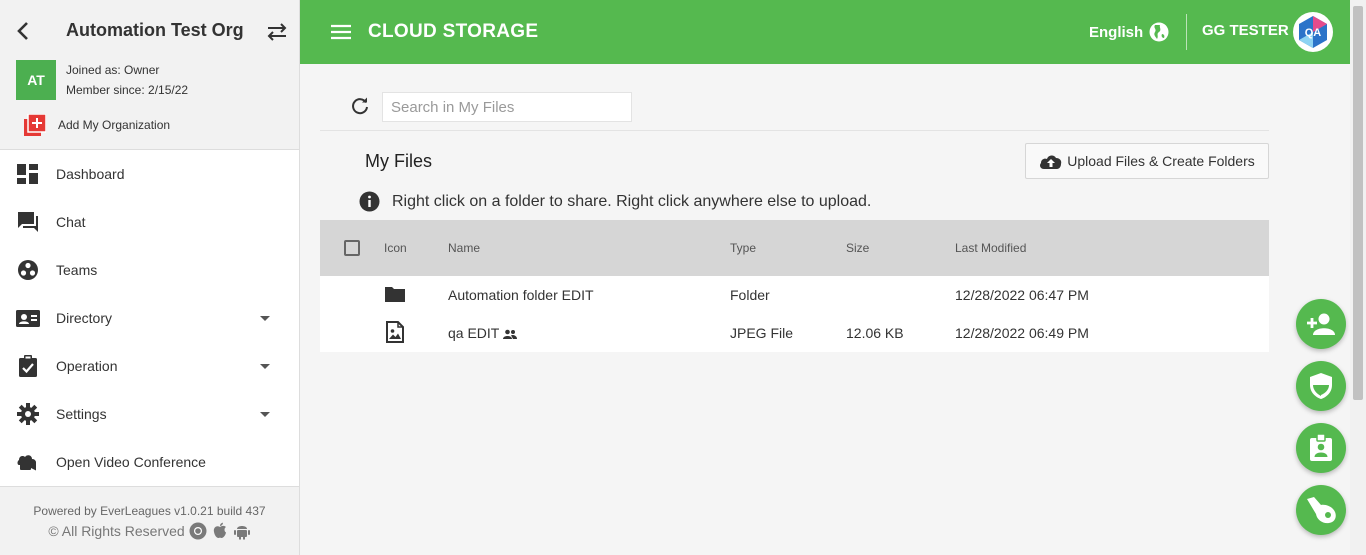  I want to click on upload-files-button: Upload Files & Create Folders, so click(1147, 161).